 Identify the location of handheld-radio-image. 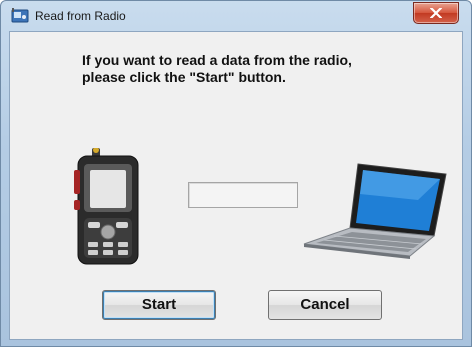
(106, 206).